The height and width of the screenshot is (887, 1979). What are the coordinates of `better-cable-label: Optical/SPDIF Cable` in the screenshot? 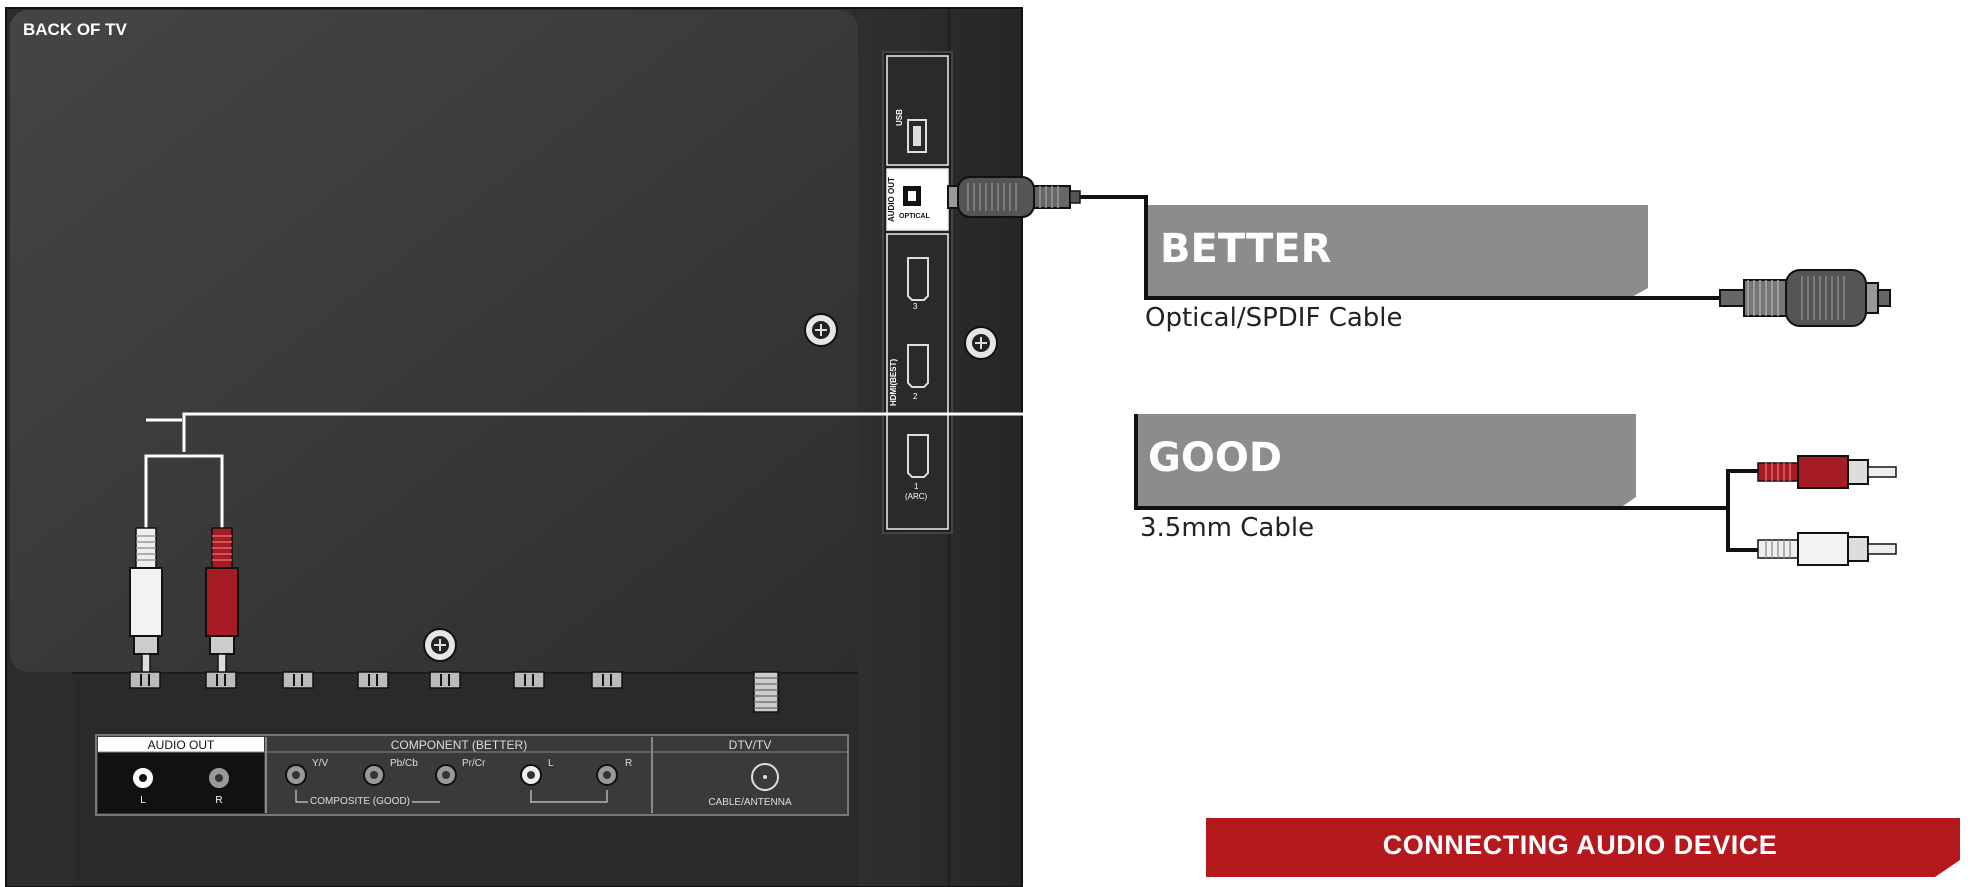 It's located at (1274, 318).